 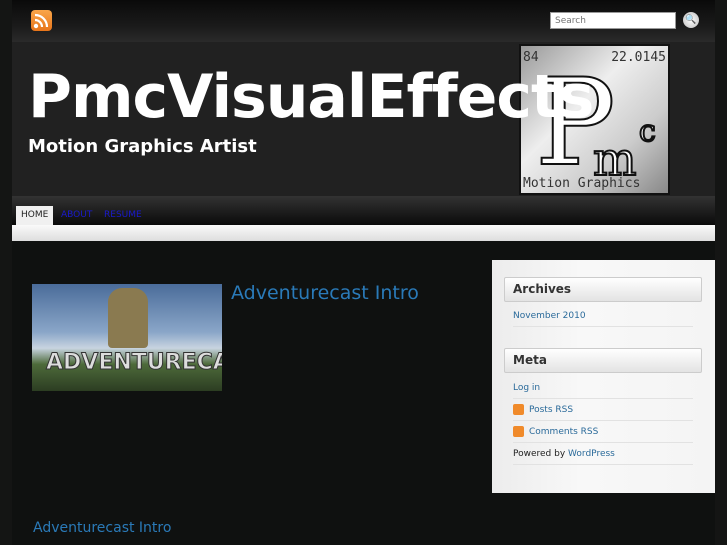 I want to click on posts-rss-label: Posts RSS, so click(x=551, y=410).